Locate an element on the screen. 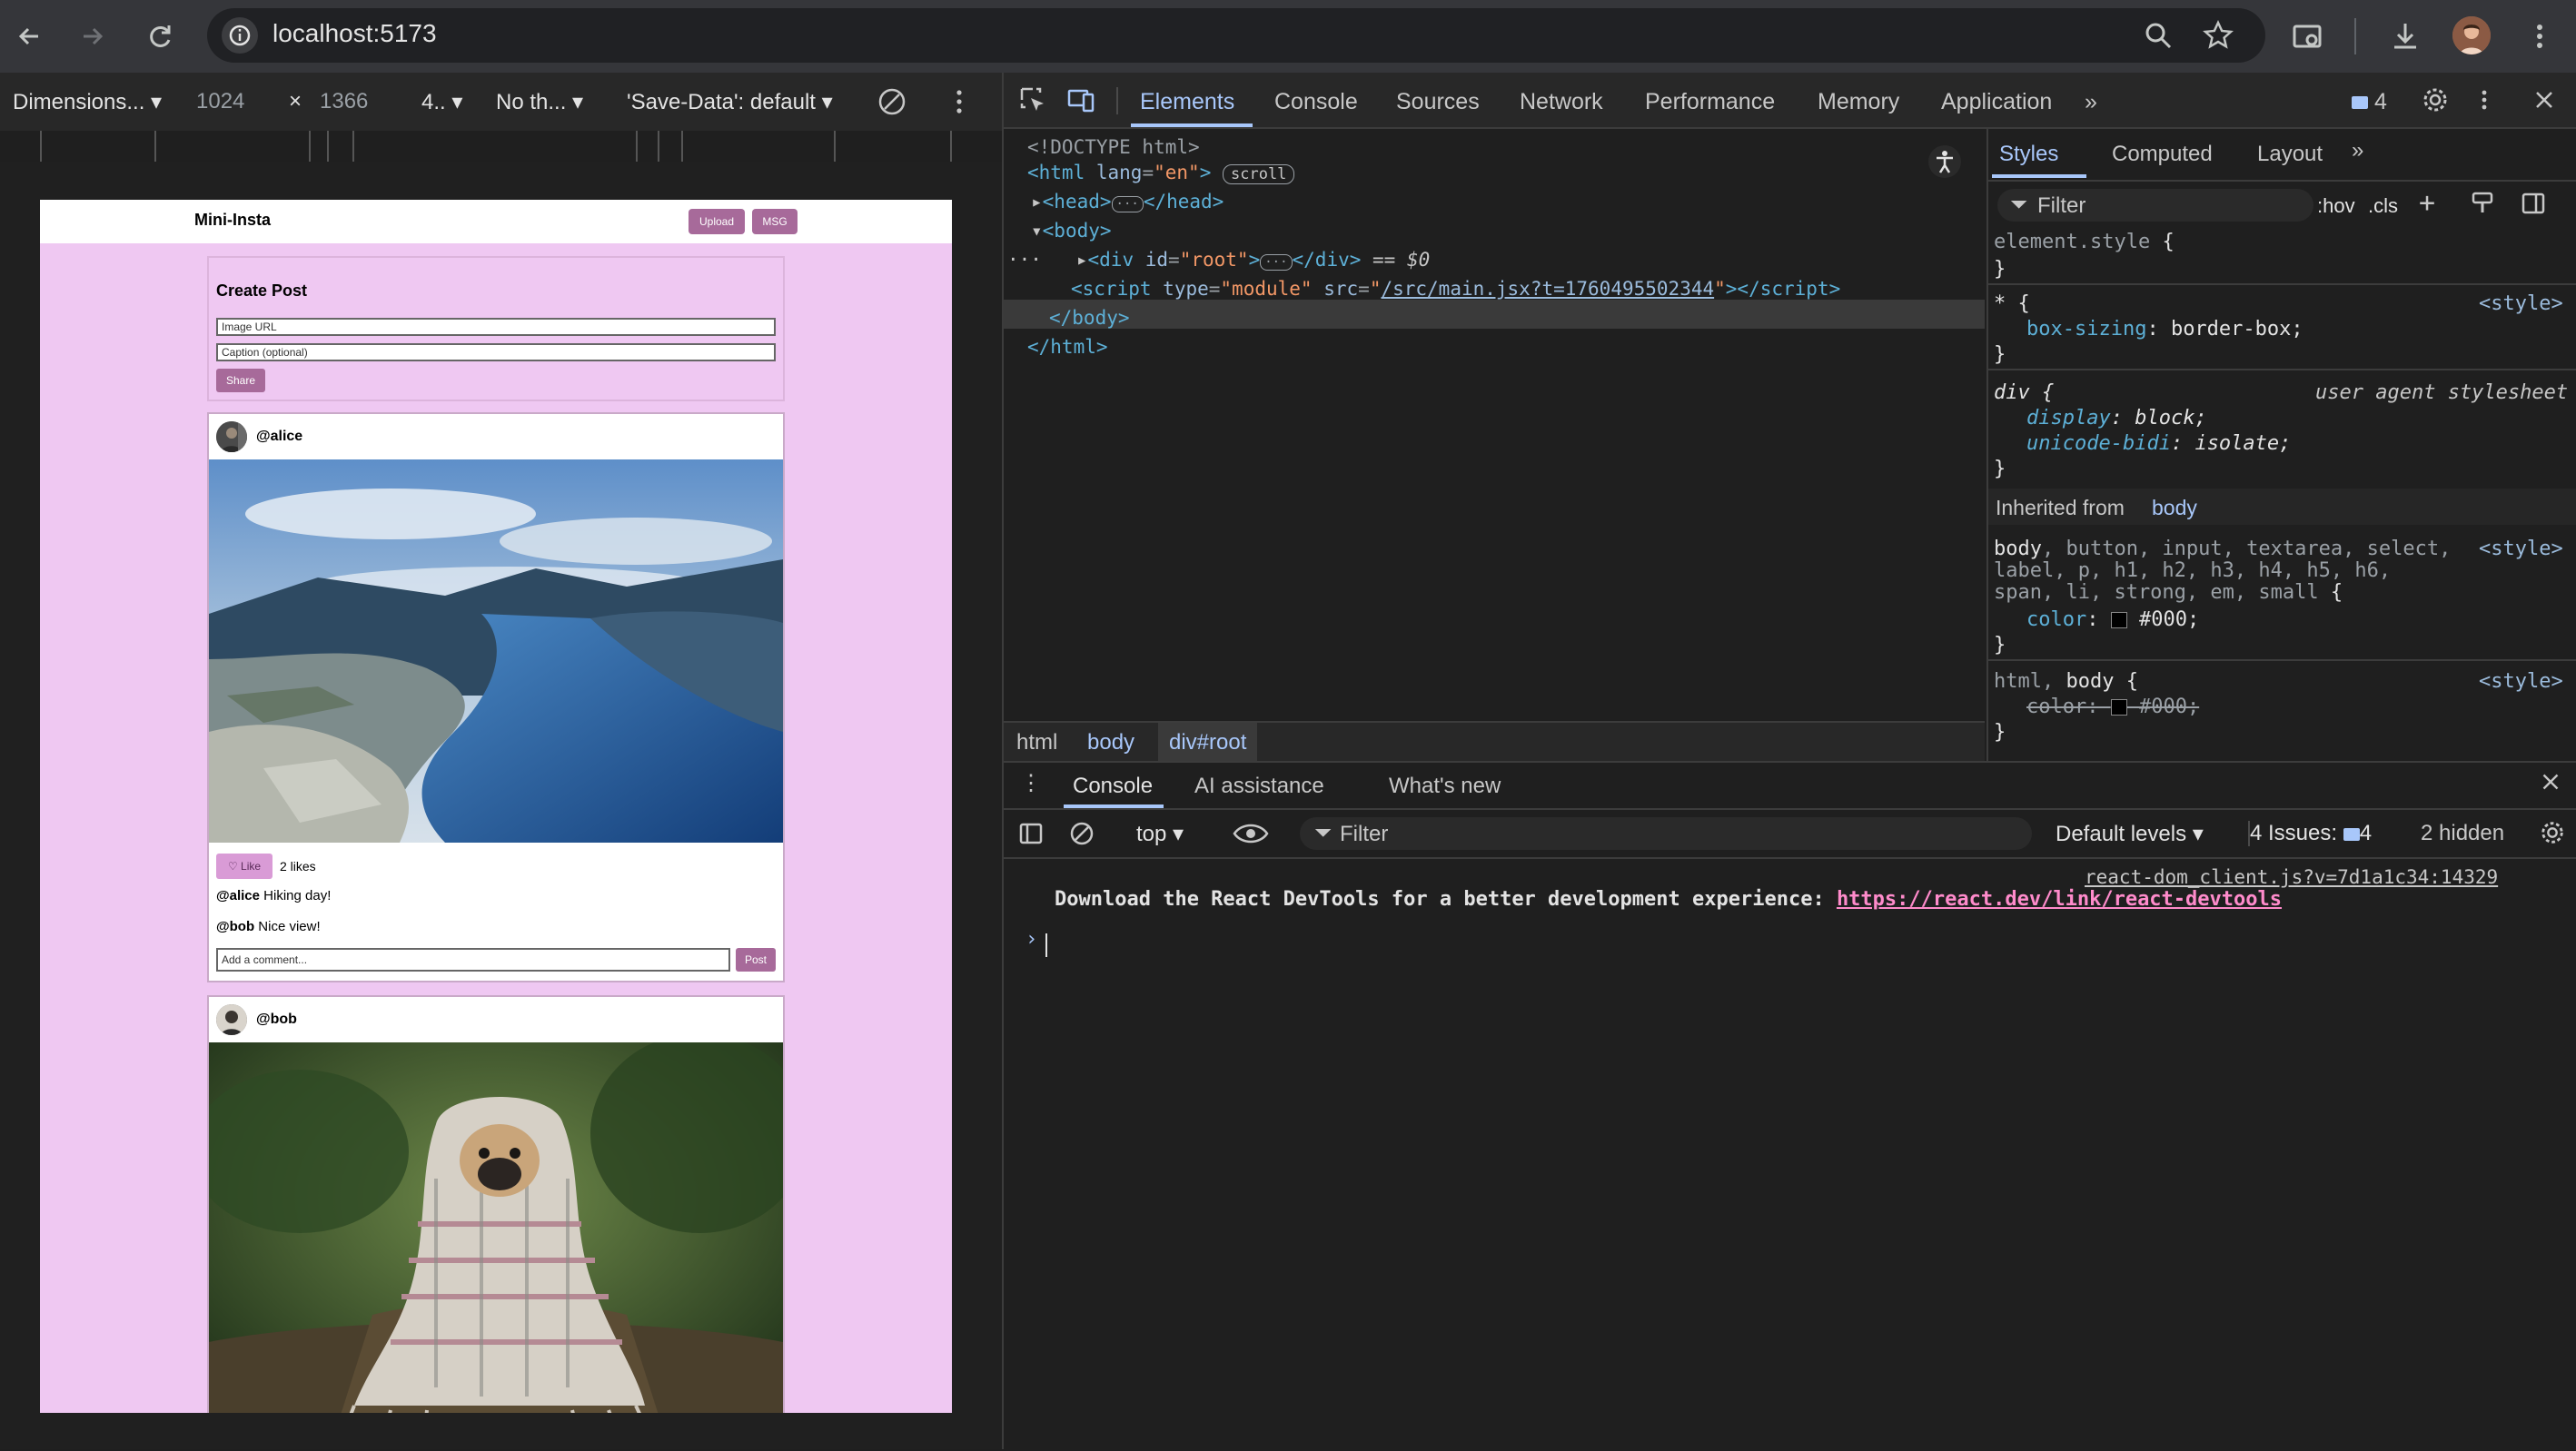 This screenshot has height=1451, width=2576. post-comment-button: Post is located at coordinates (756, 960).